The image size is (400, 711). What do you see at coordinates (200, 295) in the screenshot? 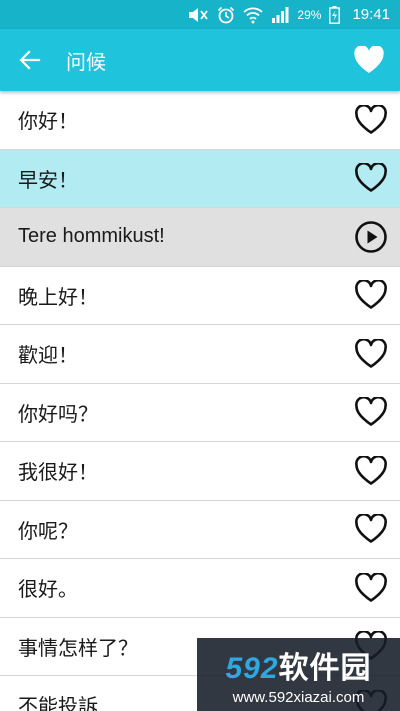
I see `phrase-row: 晚上好！` at bounding box center [200, 295].